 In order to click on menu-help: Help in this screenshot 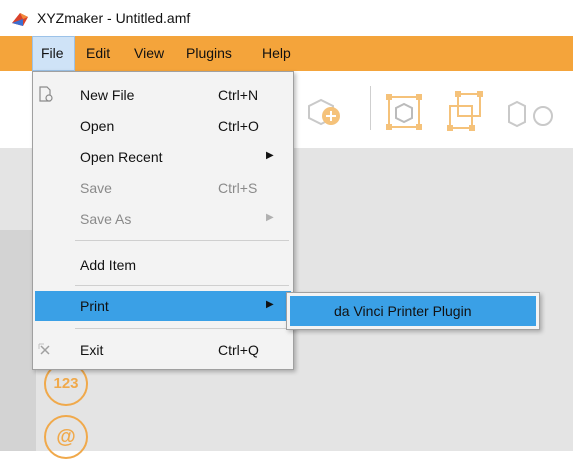, I will do `click(276, 53)`.